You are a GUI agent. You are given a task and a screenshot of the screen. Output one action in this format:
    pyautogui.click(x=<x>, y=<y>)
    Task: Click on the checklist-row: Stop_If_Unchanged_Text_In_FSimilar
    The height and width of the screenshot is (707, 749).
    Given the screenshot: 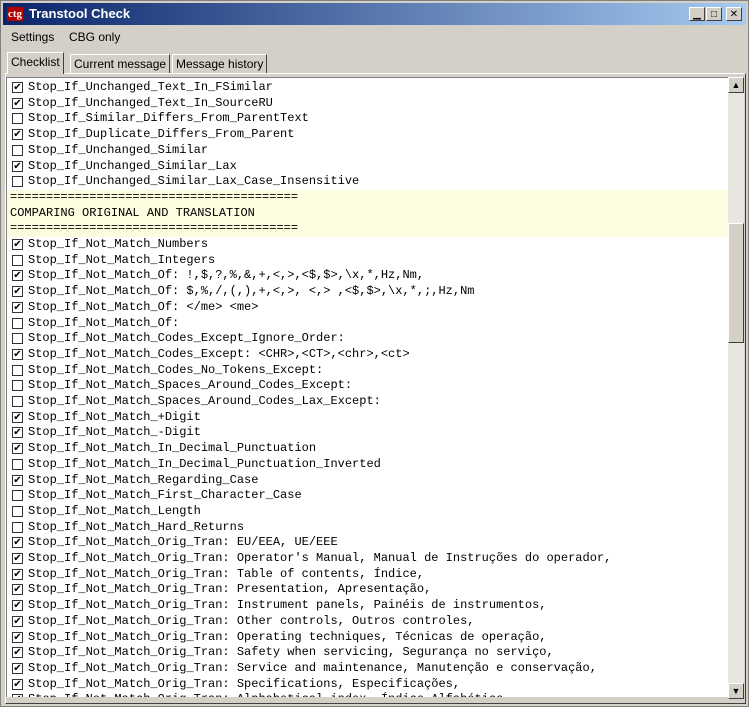 What is the action you would take?
    pyautogui.click(x=367, y=88)
    